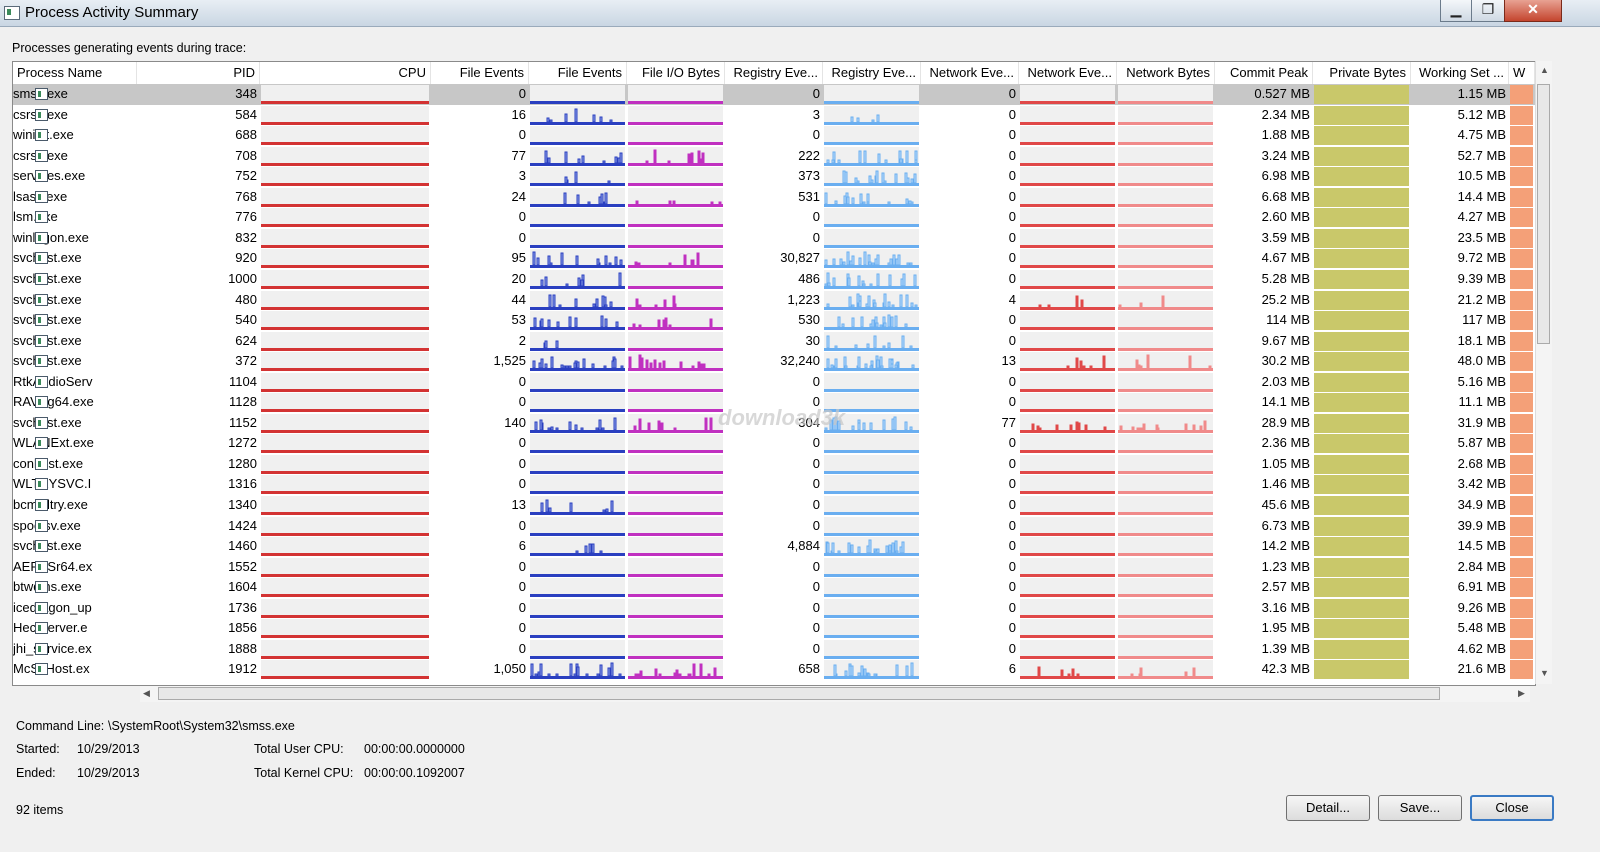  Describe the element at coordinates (198, 73) in the screenshot. I see `column-header-1: PID` at that location.